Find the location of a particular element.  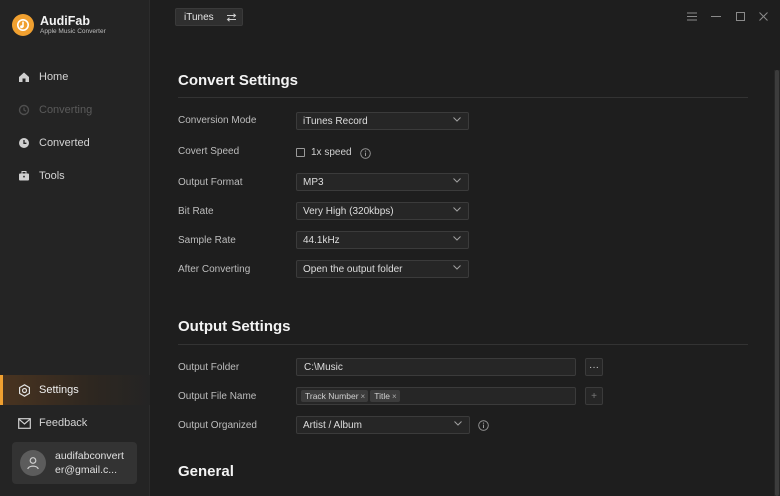

app-subtitle: Apple Music Converter is located at coordinates (73, 31).